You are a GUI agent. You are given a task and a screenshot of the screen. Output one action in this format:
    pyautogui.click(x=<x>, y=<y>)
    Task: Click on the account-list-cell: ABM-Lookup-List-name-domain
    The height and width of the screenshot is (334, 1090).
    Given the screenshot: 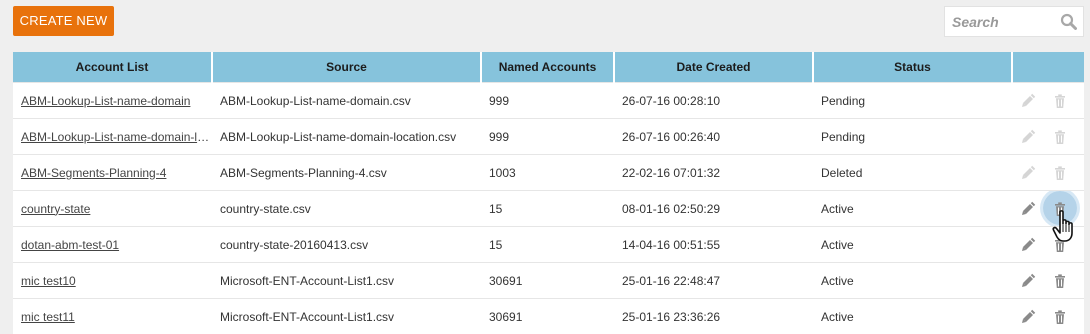 What is the action you would take?
    pyautogui.click(x=112, y=100)
    